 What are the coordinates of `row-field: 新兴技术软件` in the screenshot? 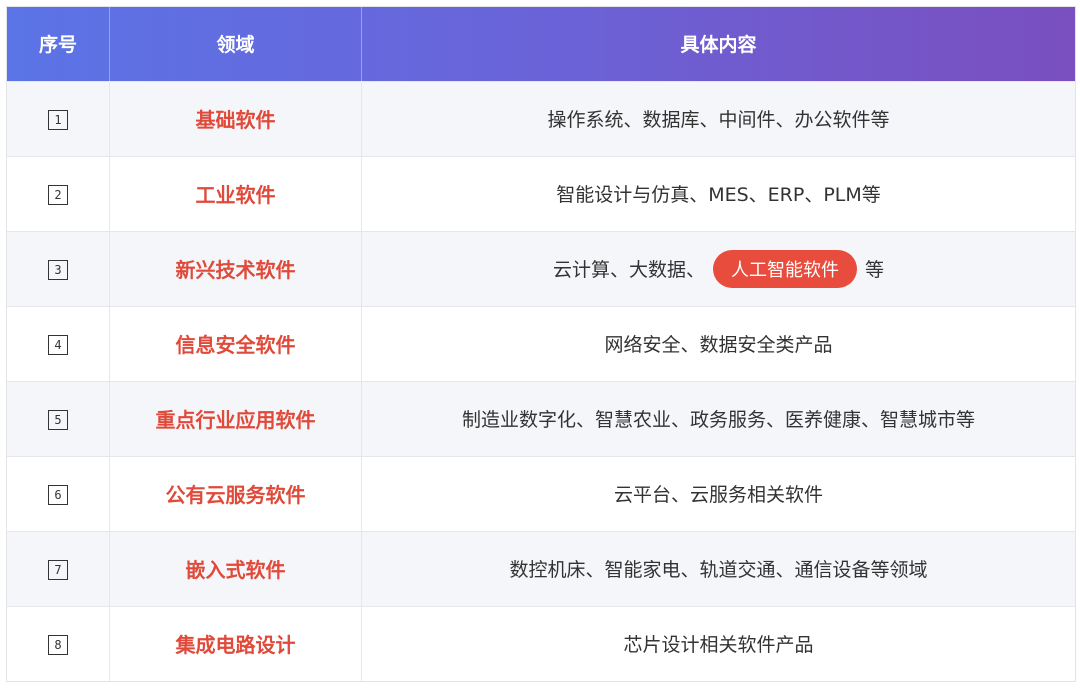 It's located at (235, 270).